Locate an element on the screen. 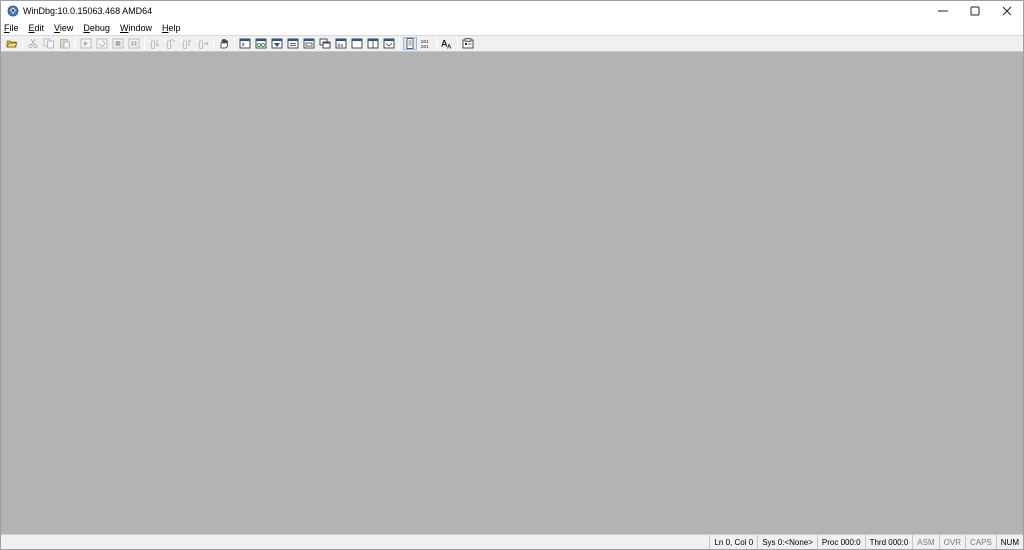 The height and width of the screenshot is (550, 1024). stop-debugging-button is located at coordinates (118, 43).